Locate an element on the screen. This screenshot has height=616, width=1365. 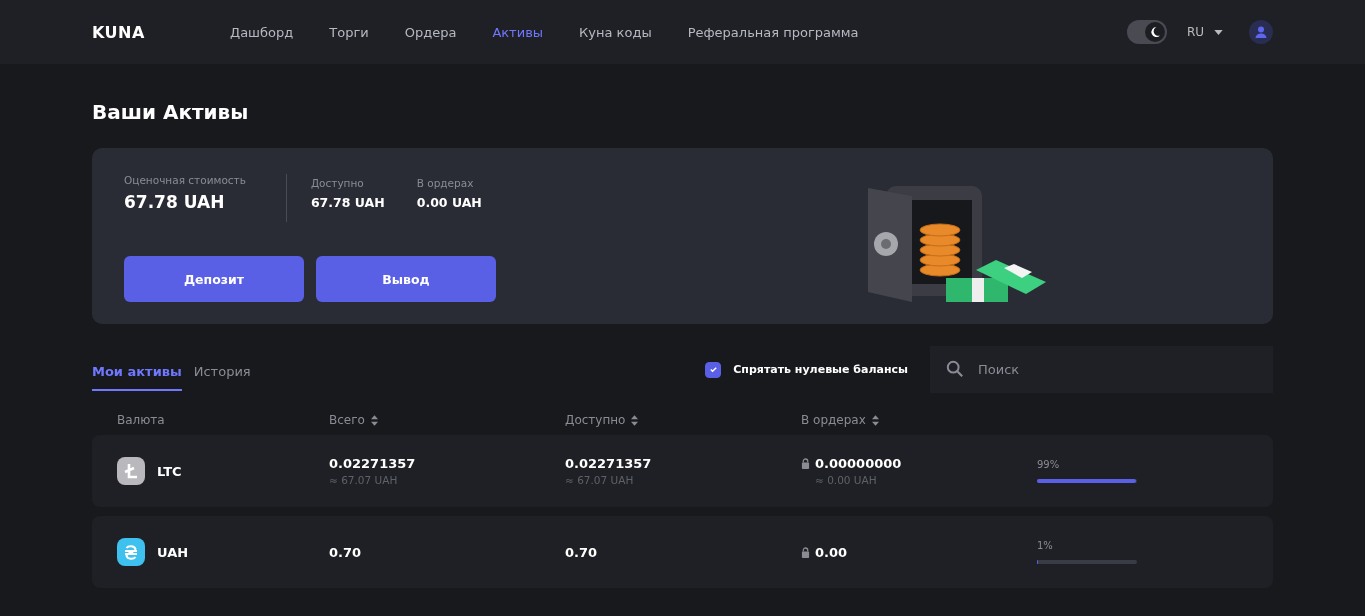
stat-value: 0.00 UAH is located at coordinates (449, 202).